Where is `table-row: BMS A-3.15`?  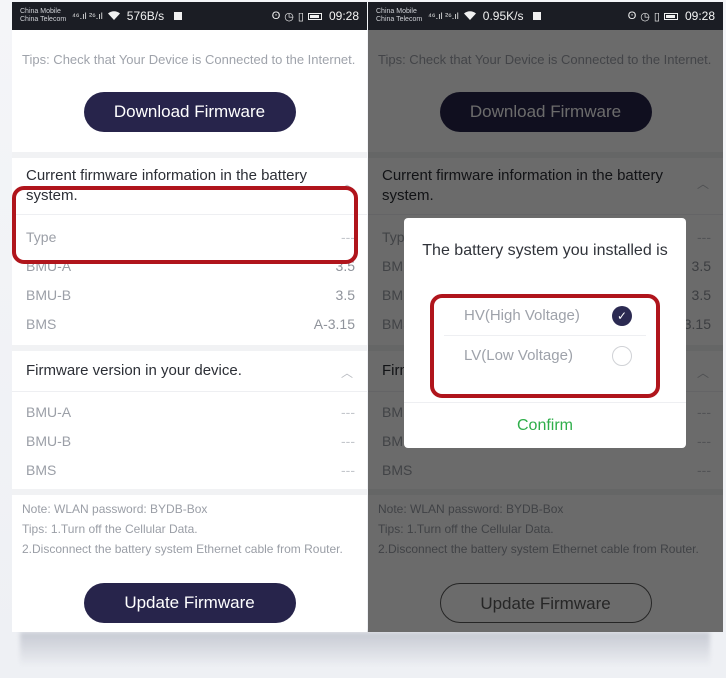 table-row: BMS A-3.15 is located at coordinates (189, 324).